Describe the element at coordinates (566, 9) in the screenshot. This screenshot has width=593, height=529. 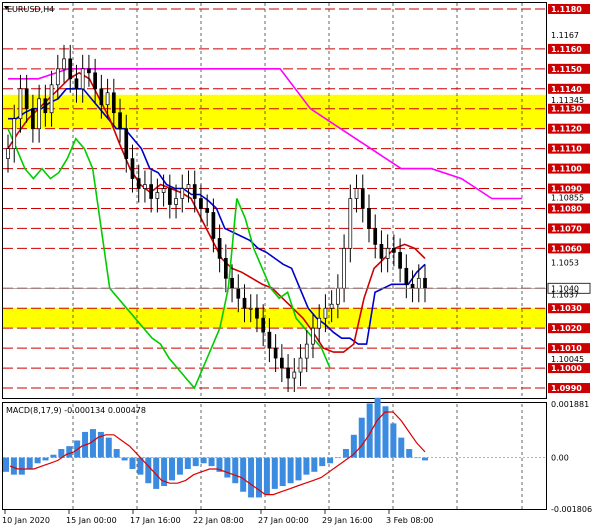
I see `price-level-label: 1.1180` at that location.